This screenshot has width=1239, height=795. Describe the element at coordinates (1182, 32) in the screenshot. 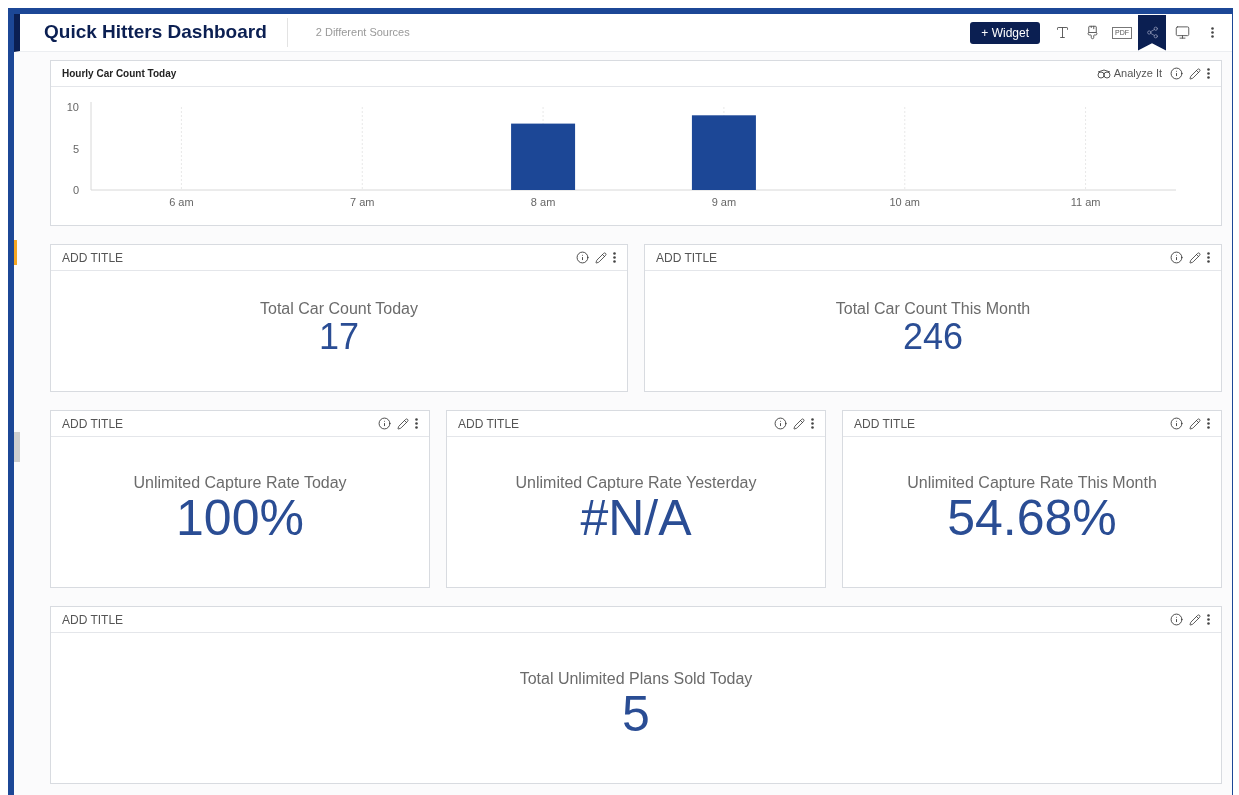

I see `monitor-icon` at that location.